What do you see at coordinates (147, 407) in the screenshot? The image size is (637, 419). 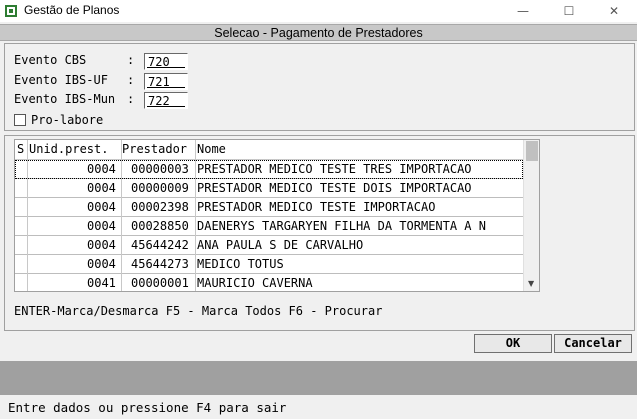 I see `status-text: Entre dados ou pressione F4 para sair` at bounding box center [147, 407].